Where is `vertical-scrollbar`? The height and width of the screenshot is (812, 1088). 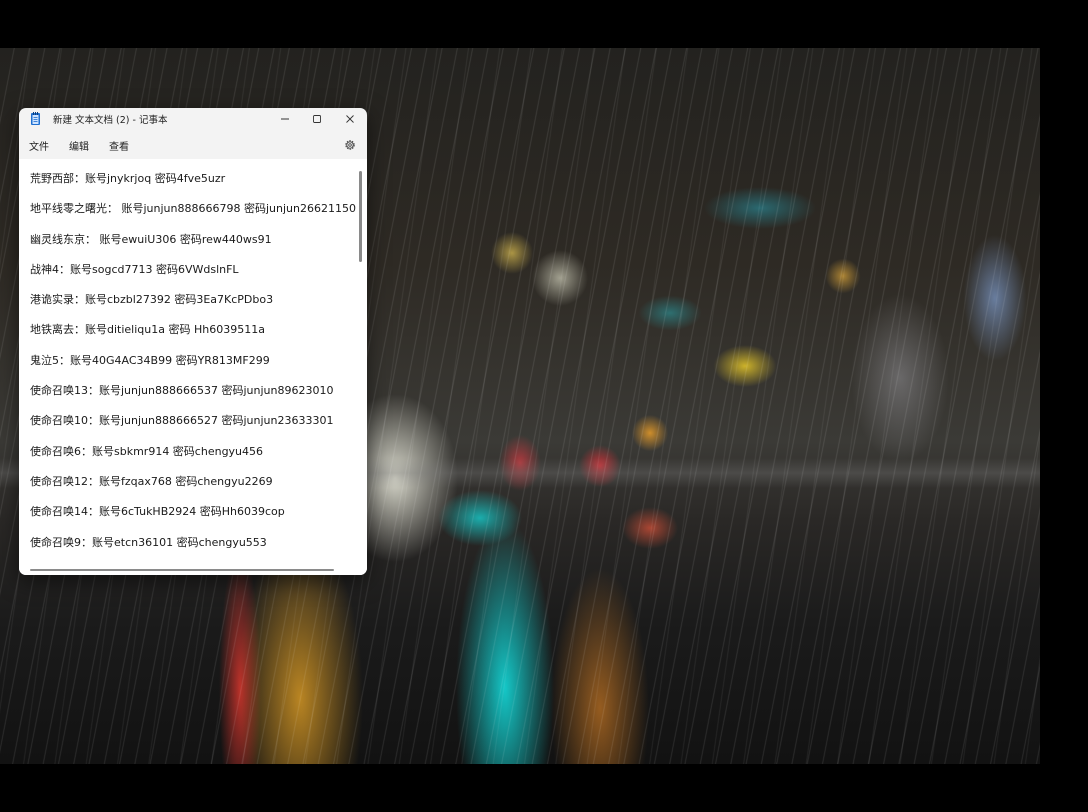 vertical-scrollbar is located at coordinates (360, 216).